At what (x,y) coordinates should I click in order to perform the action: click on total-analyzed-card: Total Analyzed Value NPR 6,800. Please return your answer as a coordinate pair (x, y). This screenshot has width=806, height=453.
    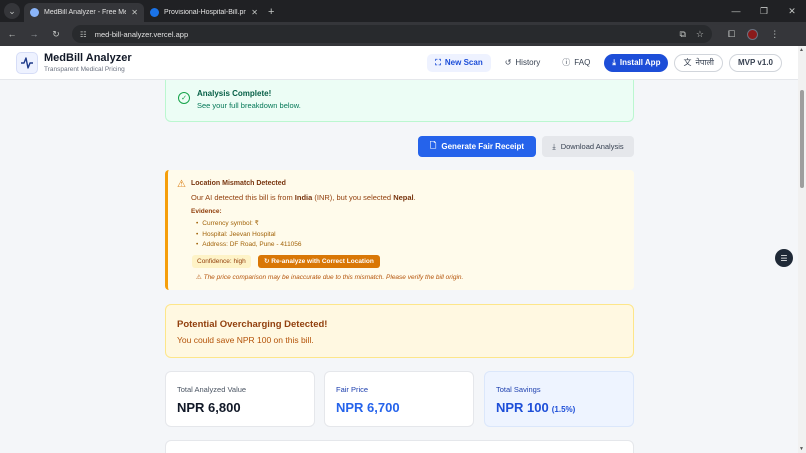
    Looking at the image, I should click on (240, 399).